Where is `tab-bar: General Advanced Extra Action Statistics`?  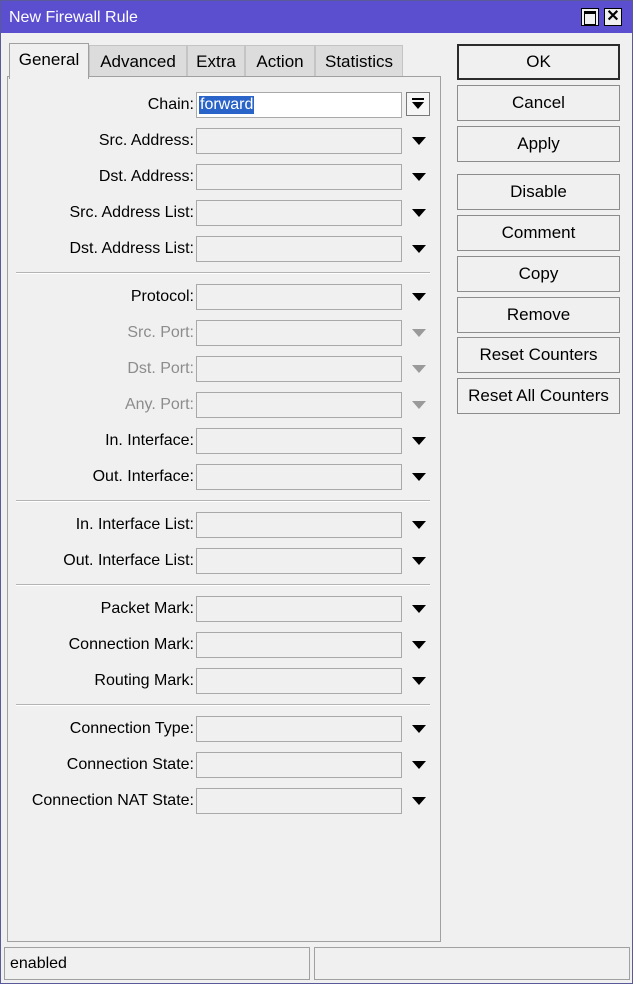 tab-bar: General Advanced Extra Action Statistics is located at coordinates (227, 61).